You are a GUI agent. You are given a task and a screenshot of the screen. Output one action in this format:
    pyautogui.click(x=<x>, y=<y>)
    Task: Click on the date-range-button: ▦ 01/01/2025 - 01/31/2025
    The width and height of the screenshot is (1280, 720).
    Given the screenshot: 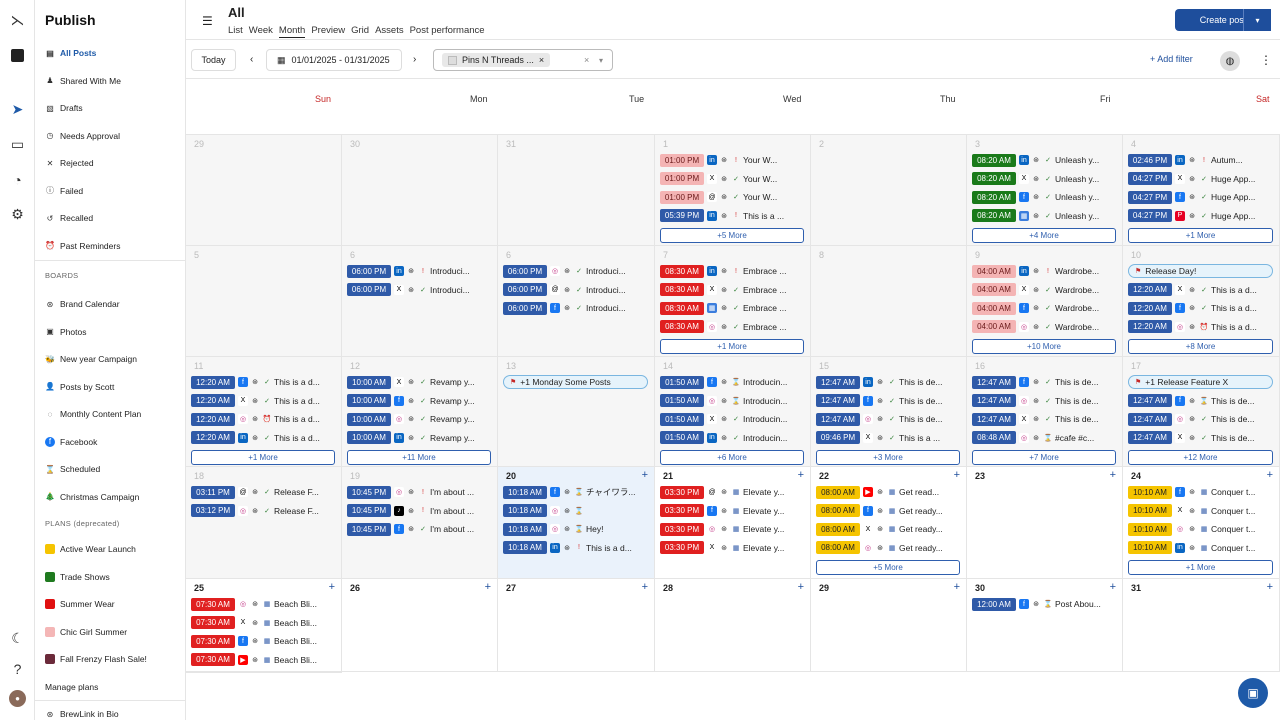 What is the action you would take?
    pyautogui.click(x=334, y=60)
    